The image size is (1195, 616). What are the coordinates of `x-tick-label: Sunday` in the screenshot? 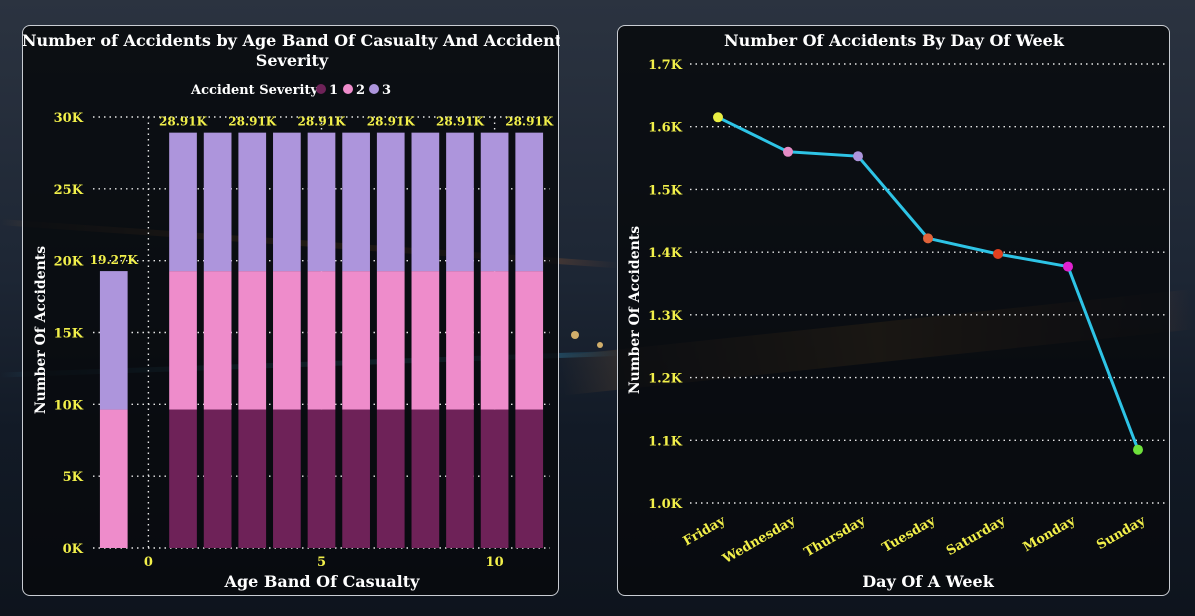 It's located at (1121, 533).